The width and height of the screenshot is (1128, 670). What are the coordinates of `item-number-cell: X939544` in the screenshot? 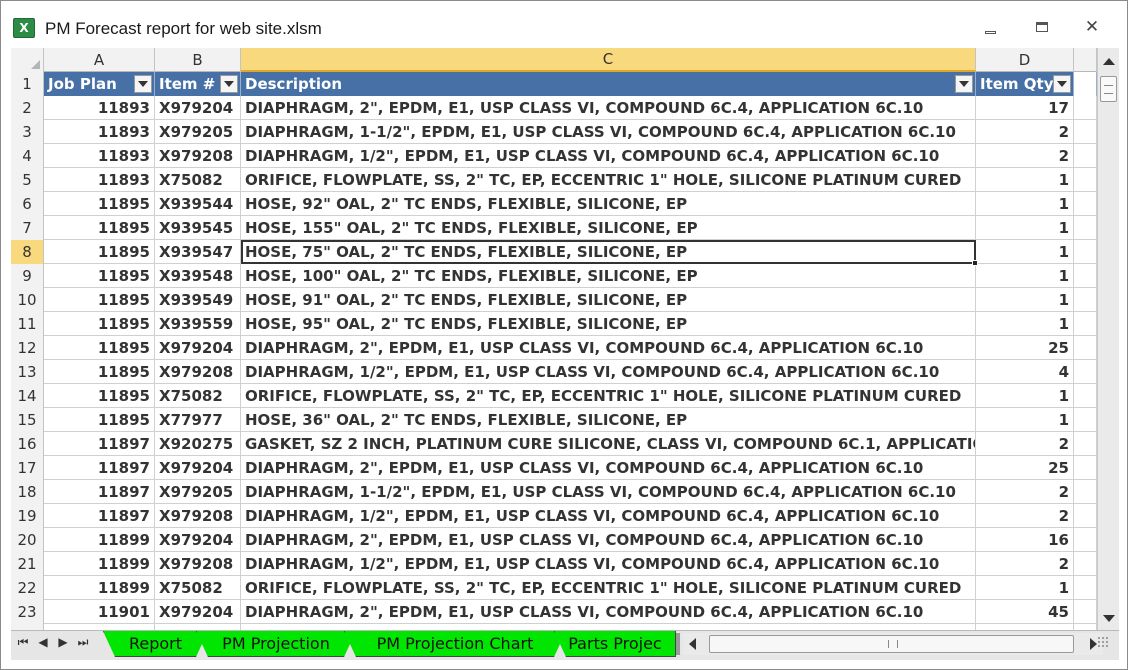 It's located at (198, 204).